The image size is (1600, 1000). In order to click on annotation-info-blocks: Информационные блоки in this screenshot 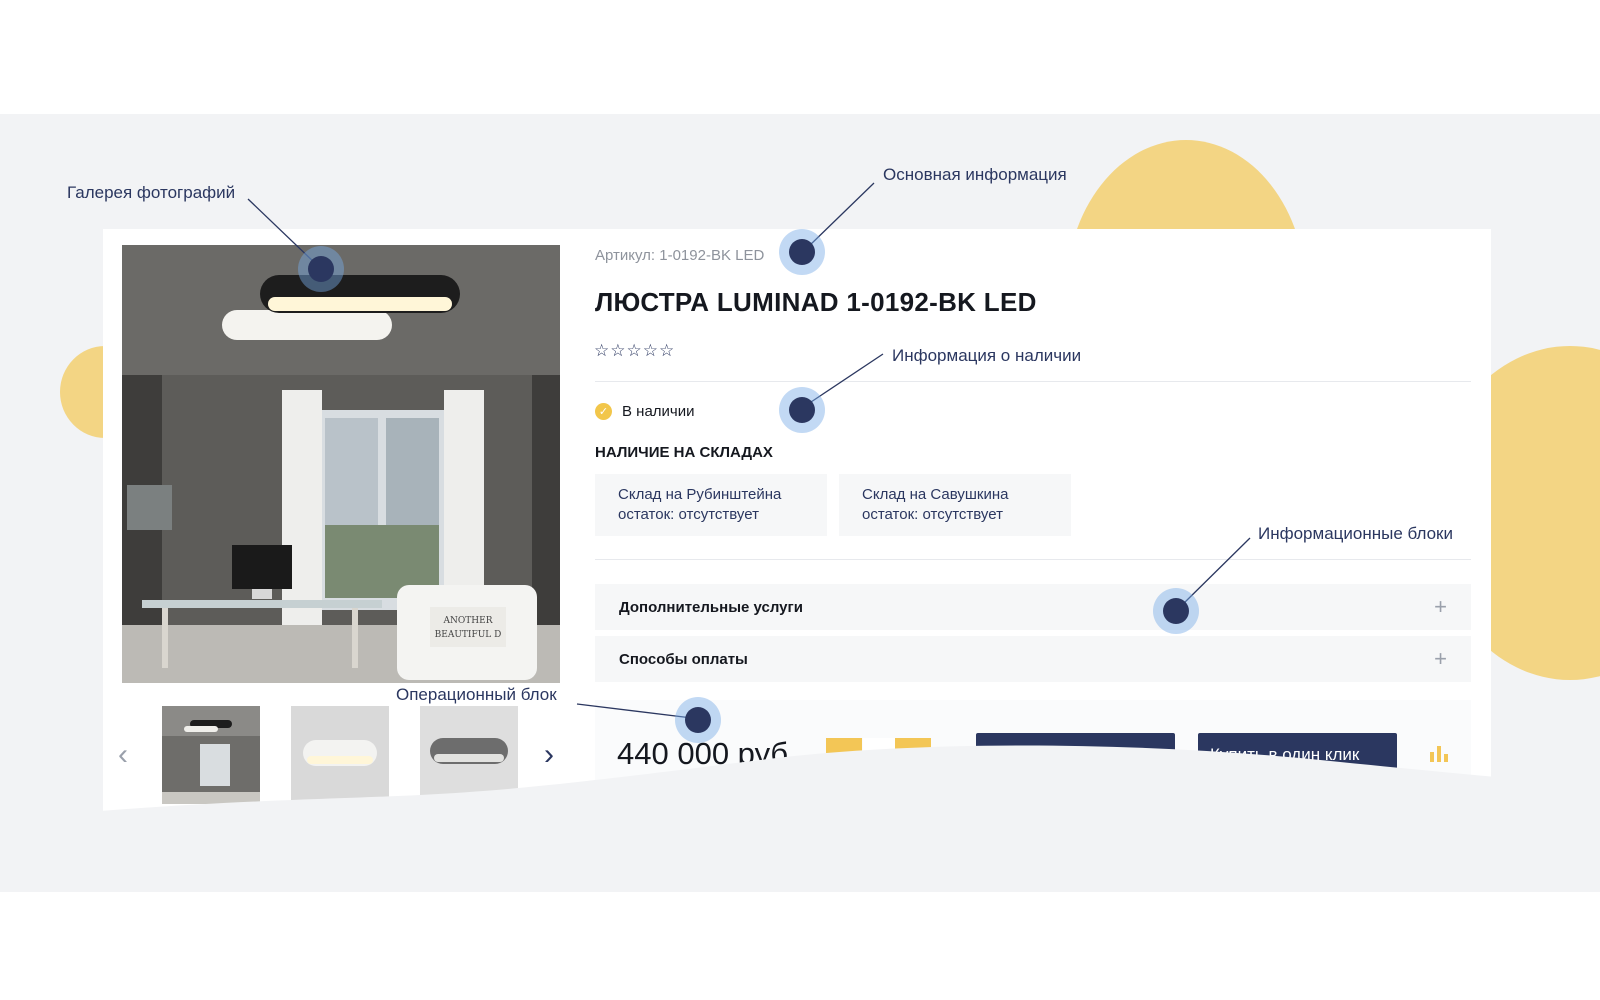, I will do `click(1355, 533)`.